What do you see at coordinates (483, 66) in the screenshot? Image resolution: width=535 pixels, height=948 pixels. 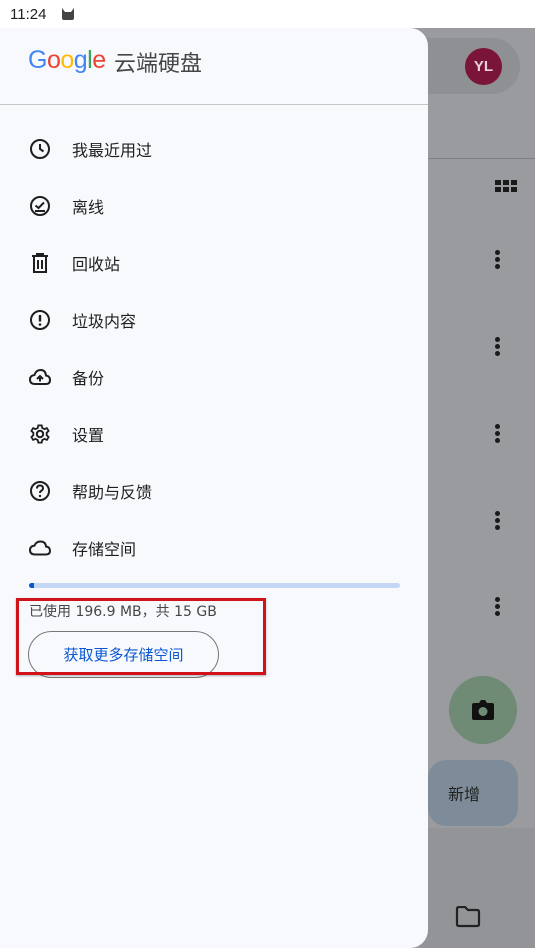 I see `avatar: YL` at bounding box center [483, 66].